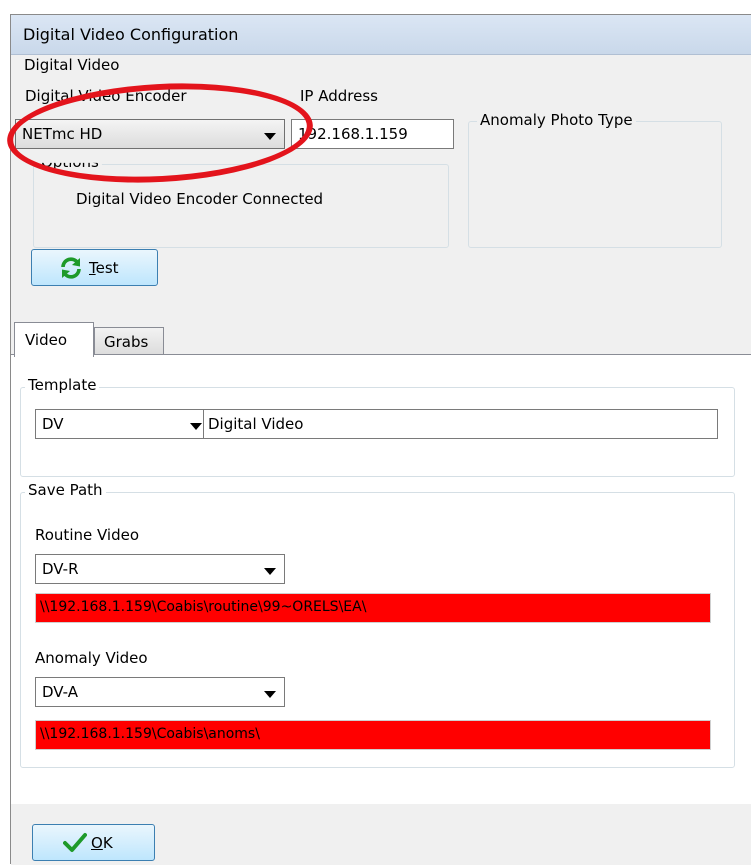 This screenshot has width=751, height=865. I want to click on routine-video-label: Routine Video, so click(87, 535).